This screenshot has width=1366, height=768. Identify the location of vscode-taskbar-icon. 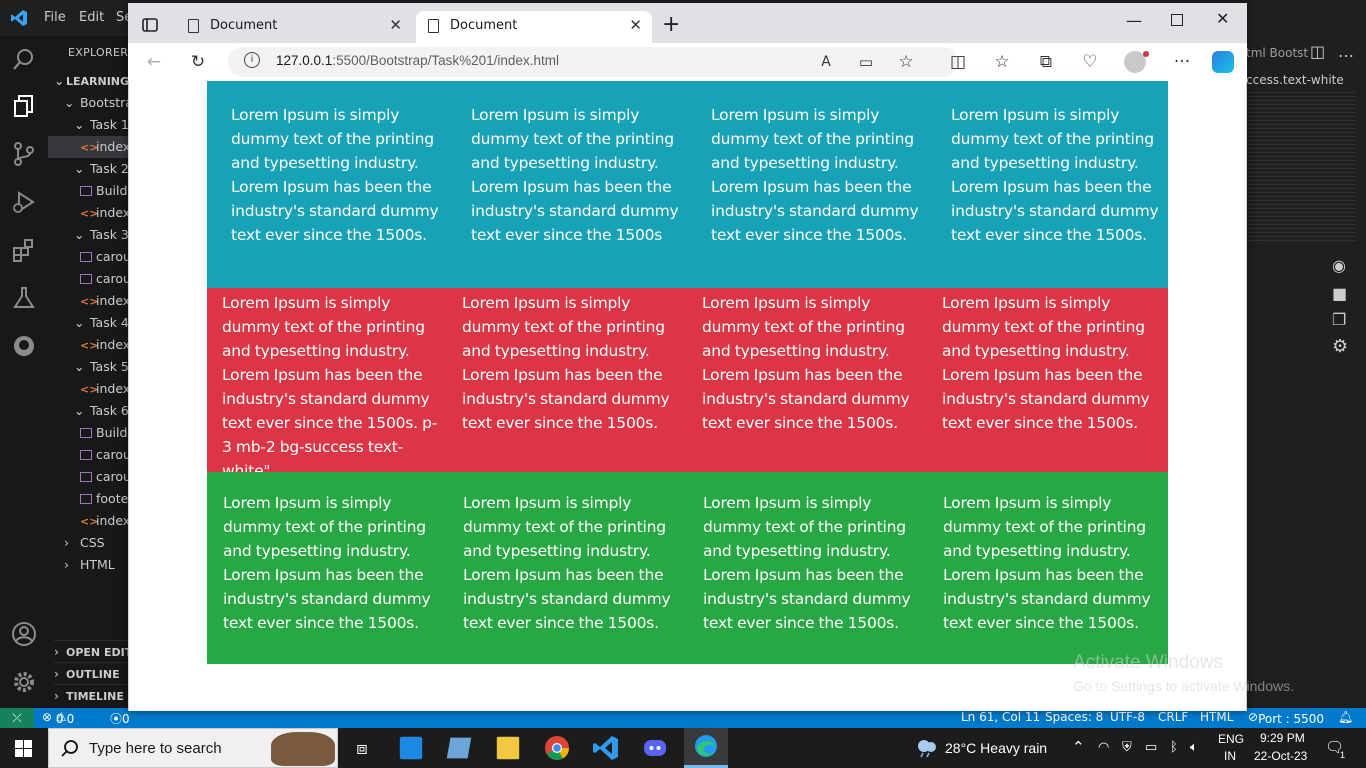
(606, 748).